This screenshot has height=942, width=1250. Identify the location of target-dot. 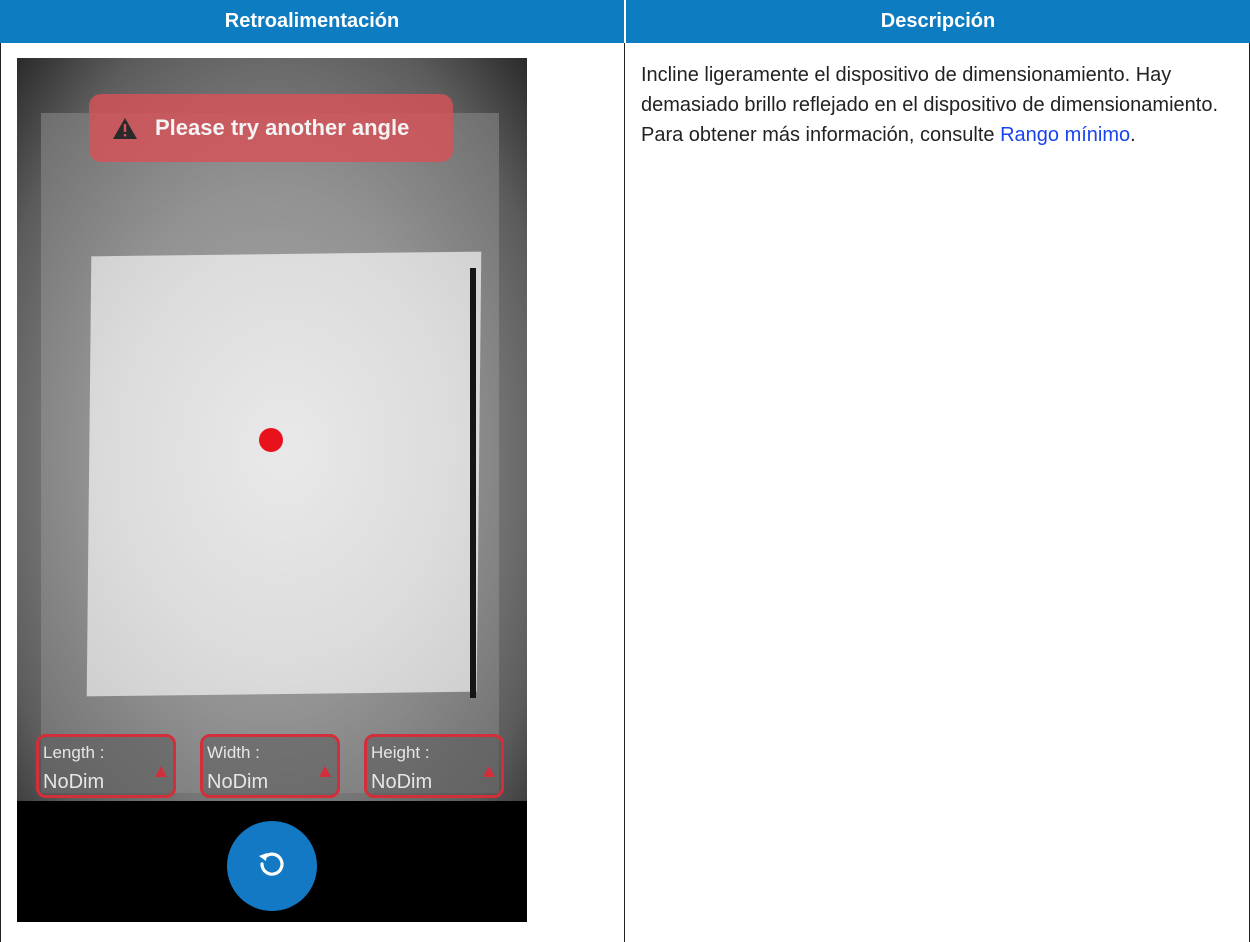
(271, 440).